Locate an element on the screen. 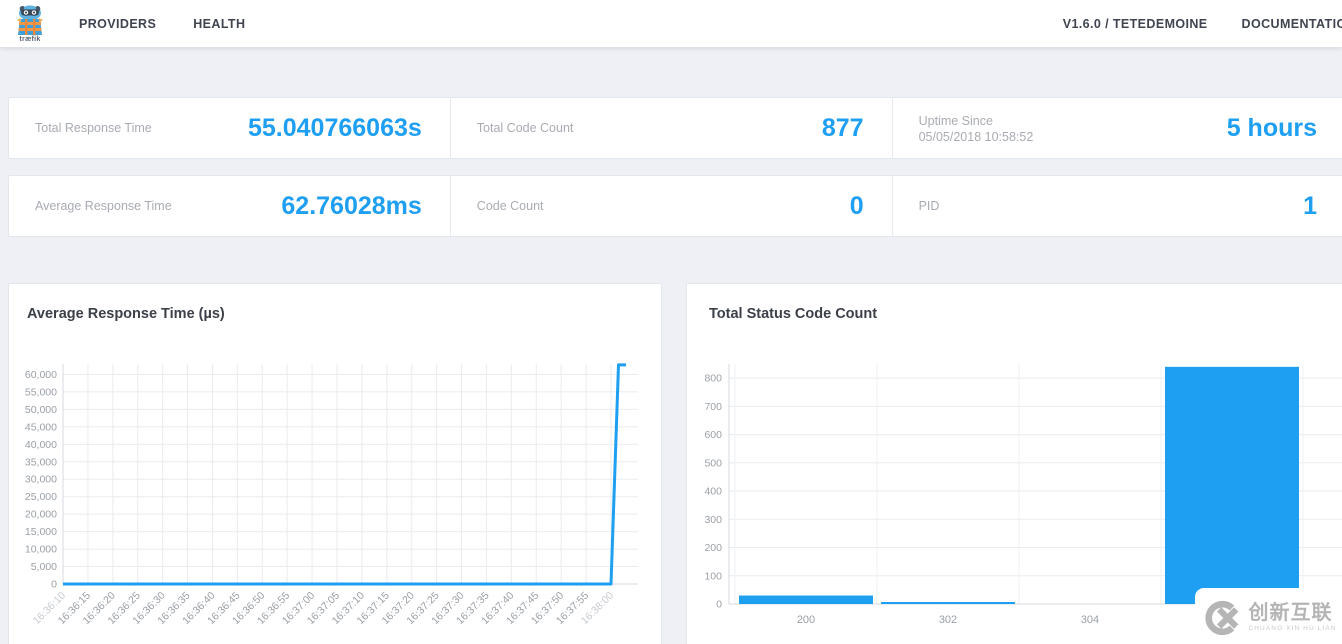 Image resolution: width=1342 pixels, height=644 pixels. svg-text: 25,000 is located at coordinates (41, 497).